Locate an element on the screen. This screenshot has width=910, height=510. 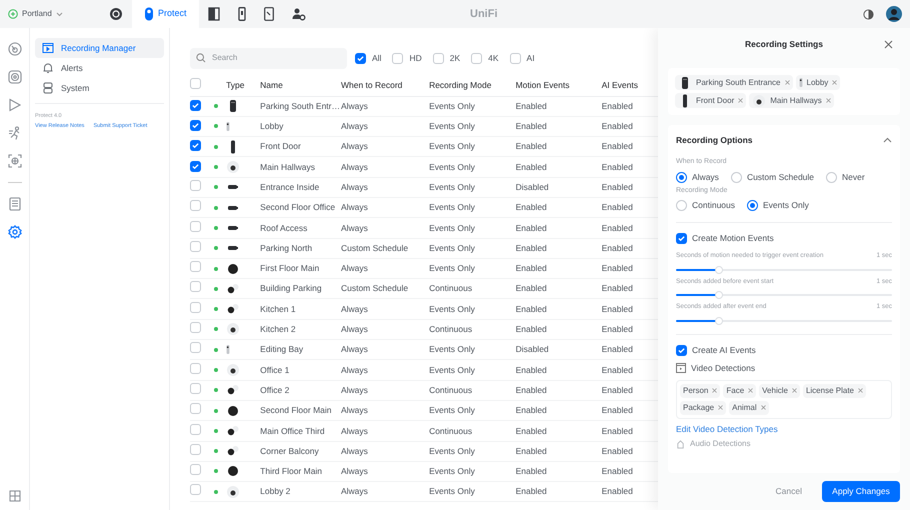
theme-toggle-icon is located at coordinates (868, 14).